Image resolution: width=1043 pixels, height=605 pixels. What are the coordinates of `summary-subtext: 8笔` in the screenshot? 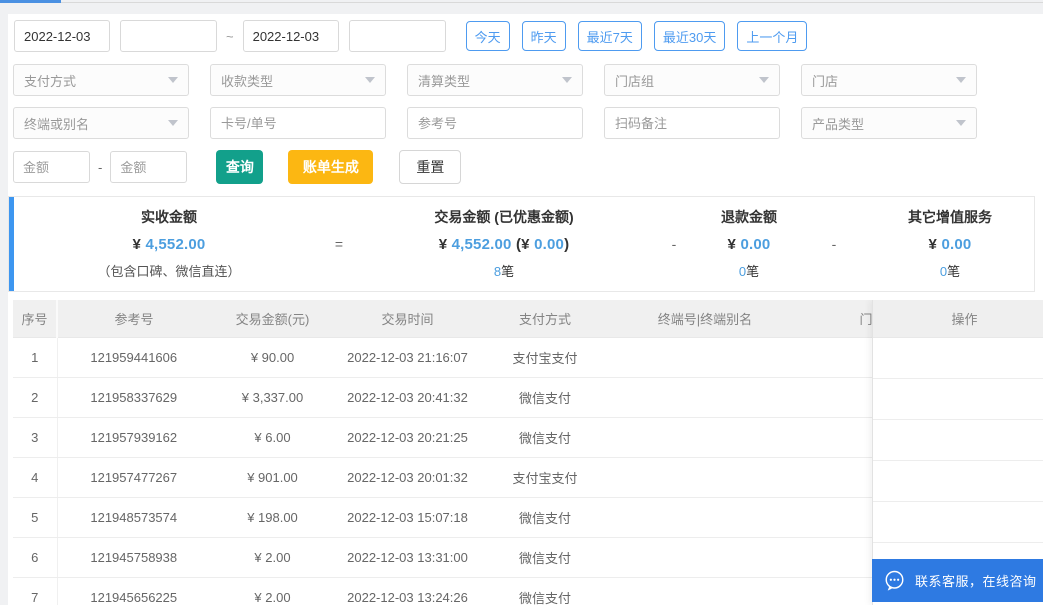 It's located at (504, 271).